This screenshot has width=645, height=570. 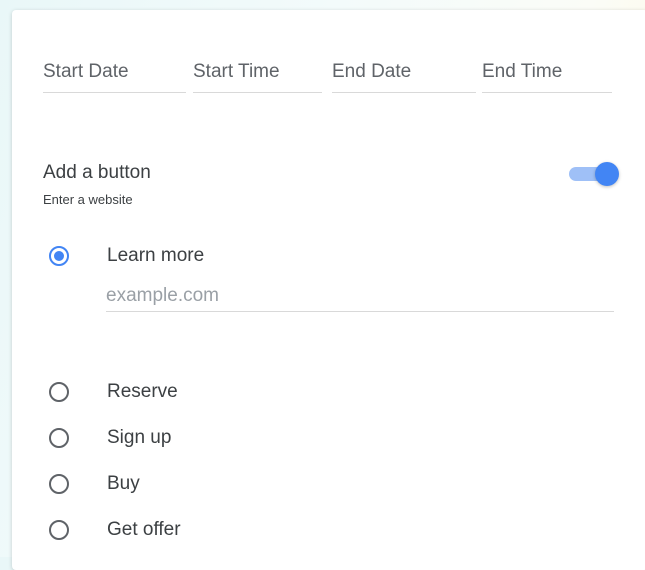 What do you see at coordinates (144, 529) in the screenshot?
I see `option-label: Get offer` at bounding box center [144, 529].